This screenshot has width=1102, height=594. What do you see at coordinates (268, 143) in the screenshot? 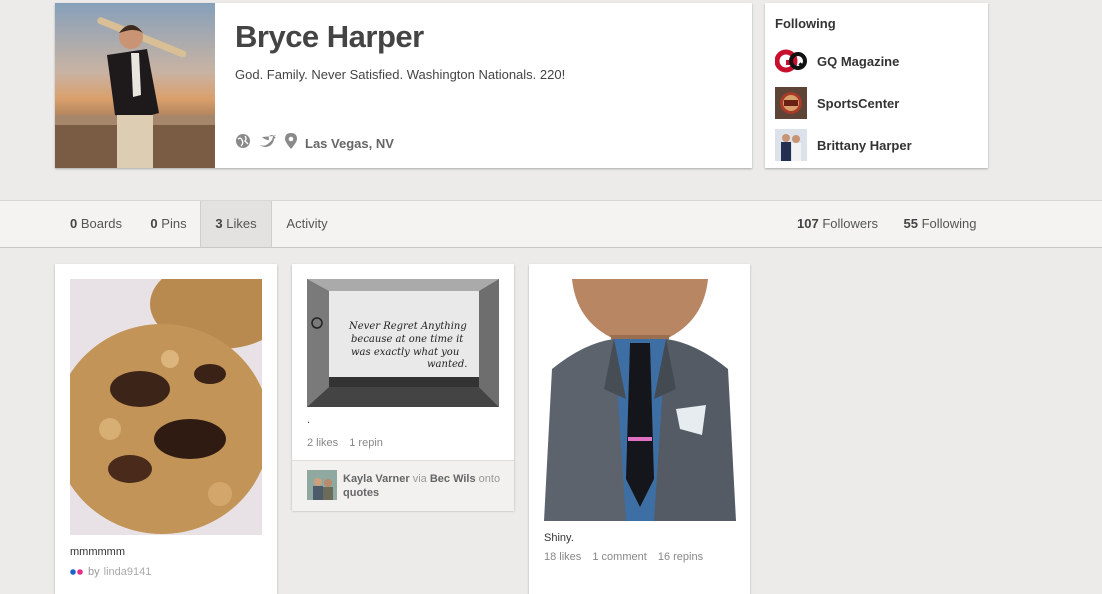
I see `twitter-bird-icon` at bounding box center [268, 143].